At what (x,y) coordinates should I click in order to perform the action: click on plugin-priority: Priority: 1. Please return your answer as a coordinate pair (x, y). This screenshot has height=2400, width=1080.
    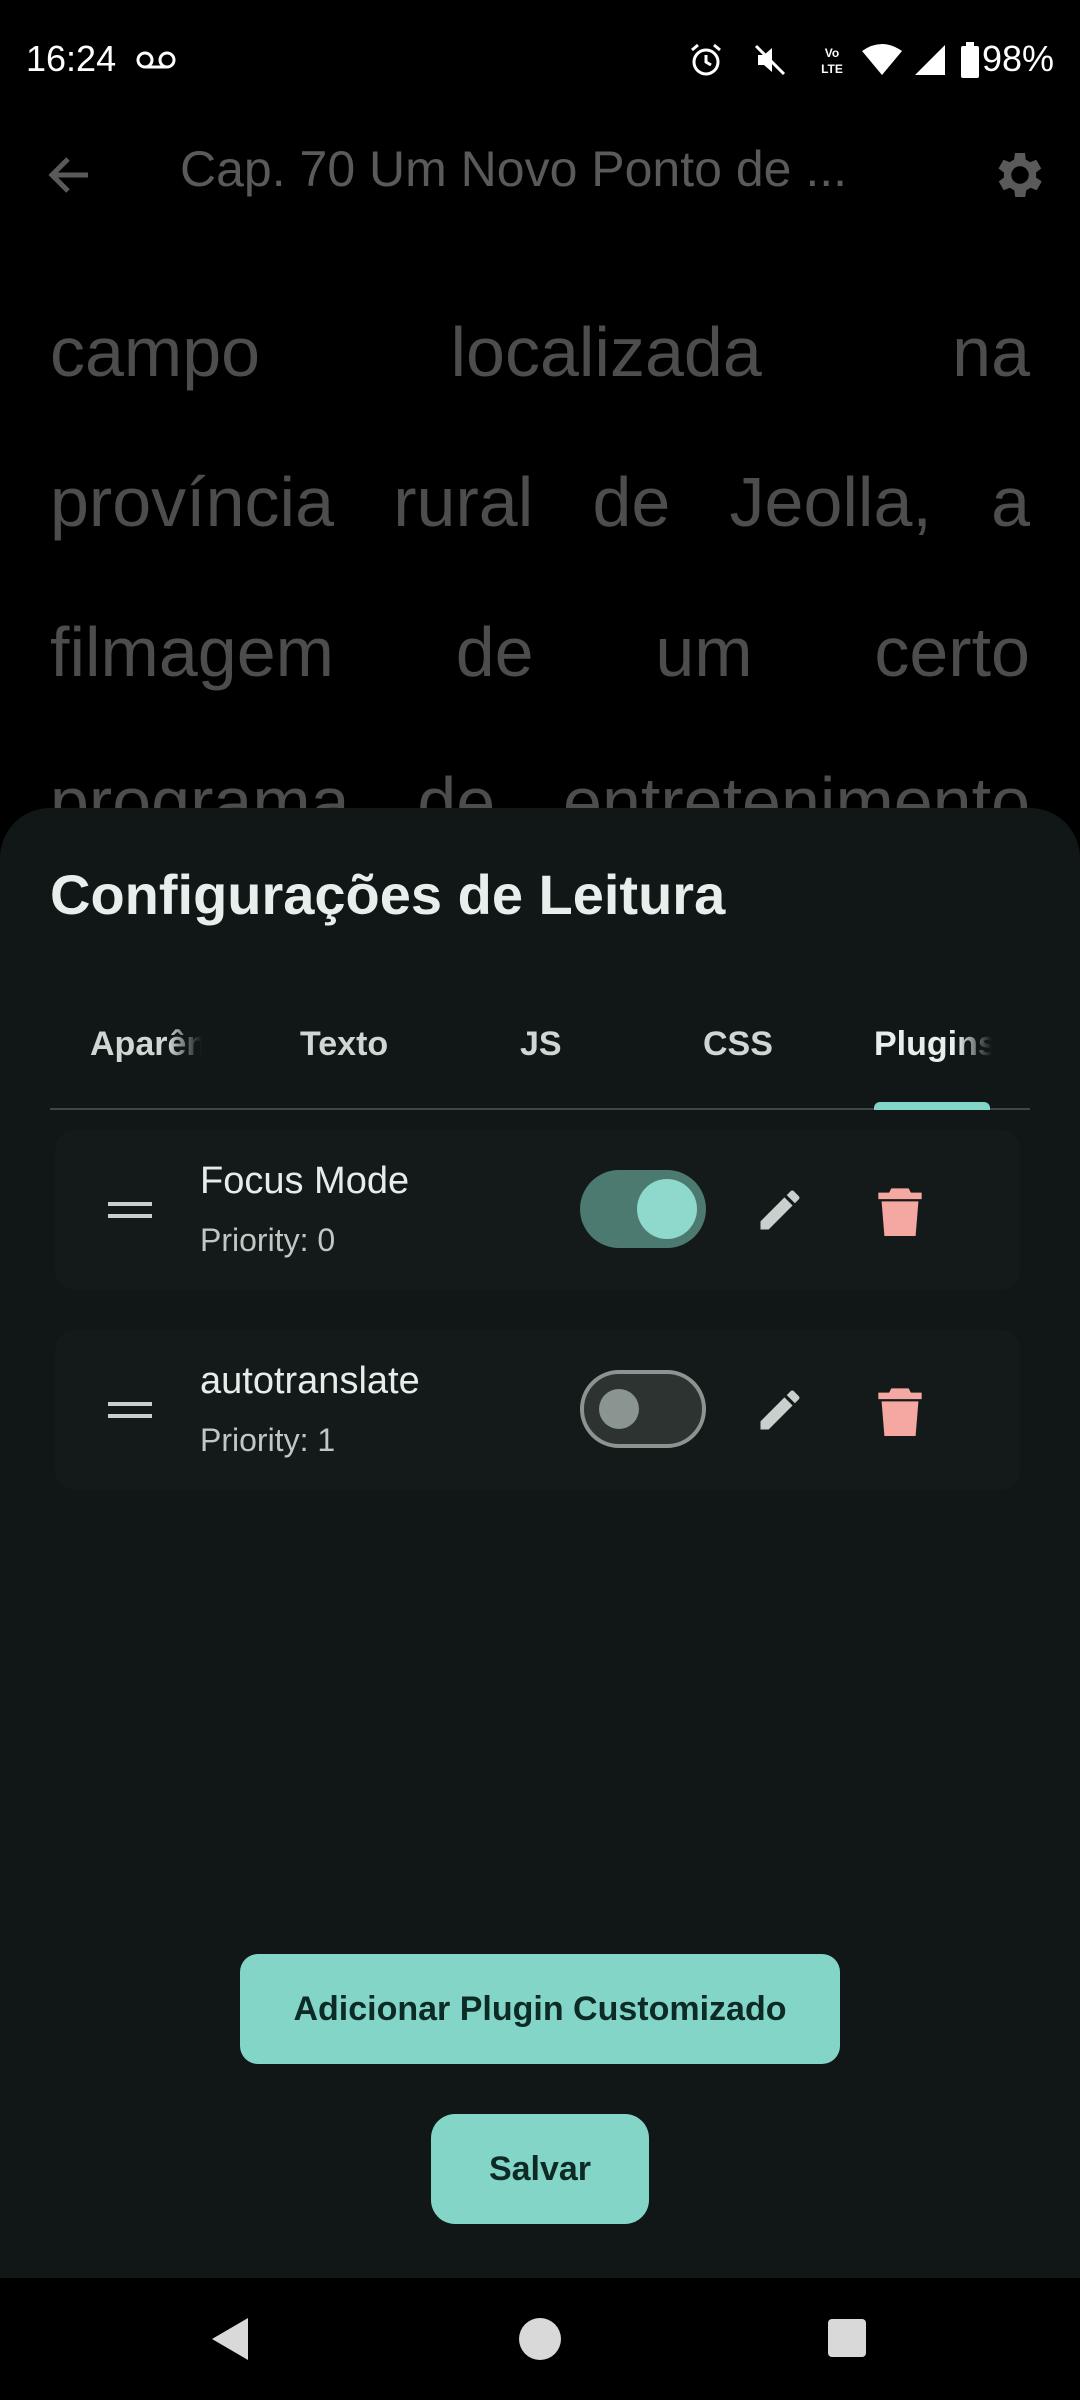
    Looking at the image, I should click on (268, 1440).